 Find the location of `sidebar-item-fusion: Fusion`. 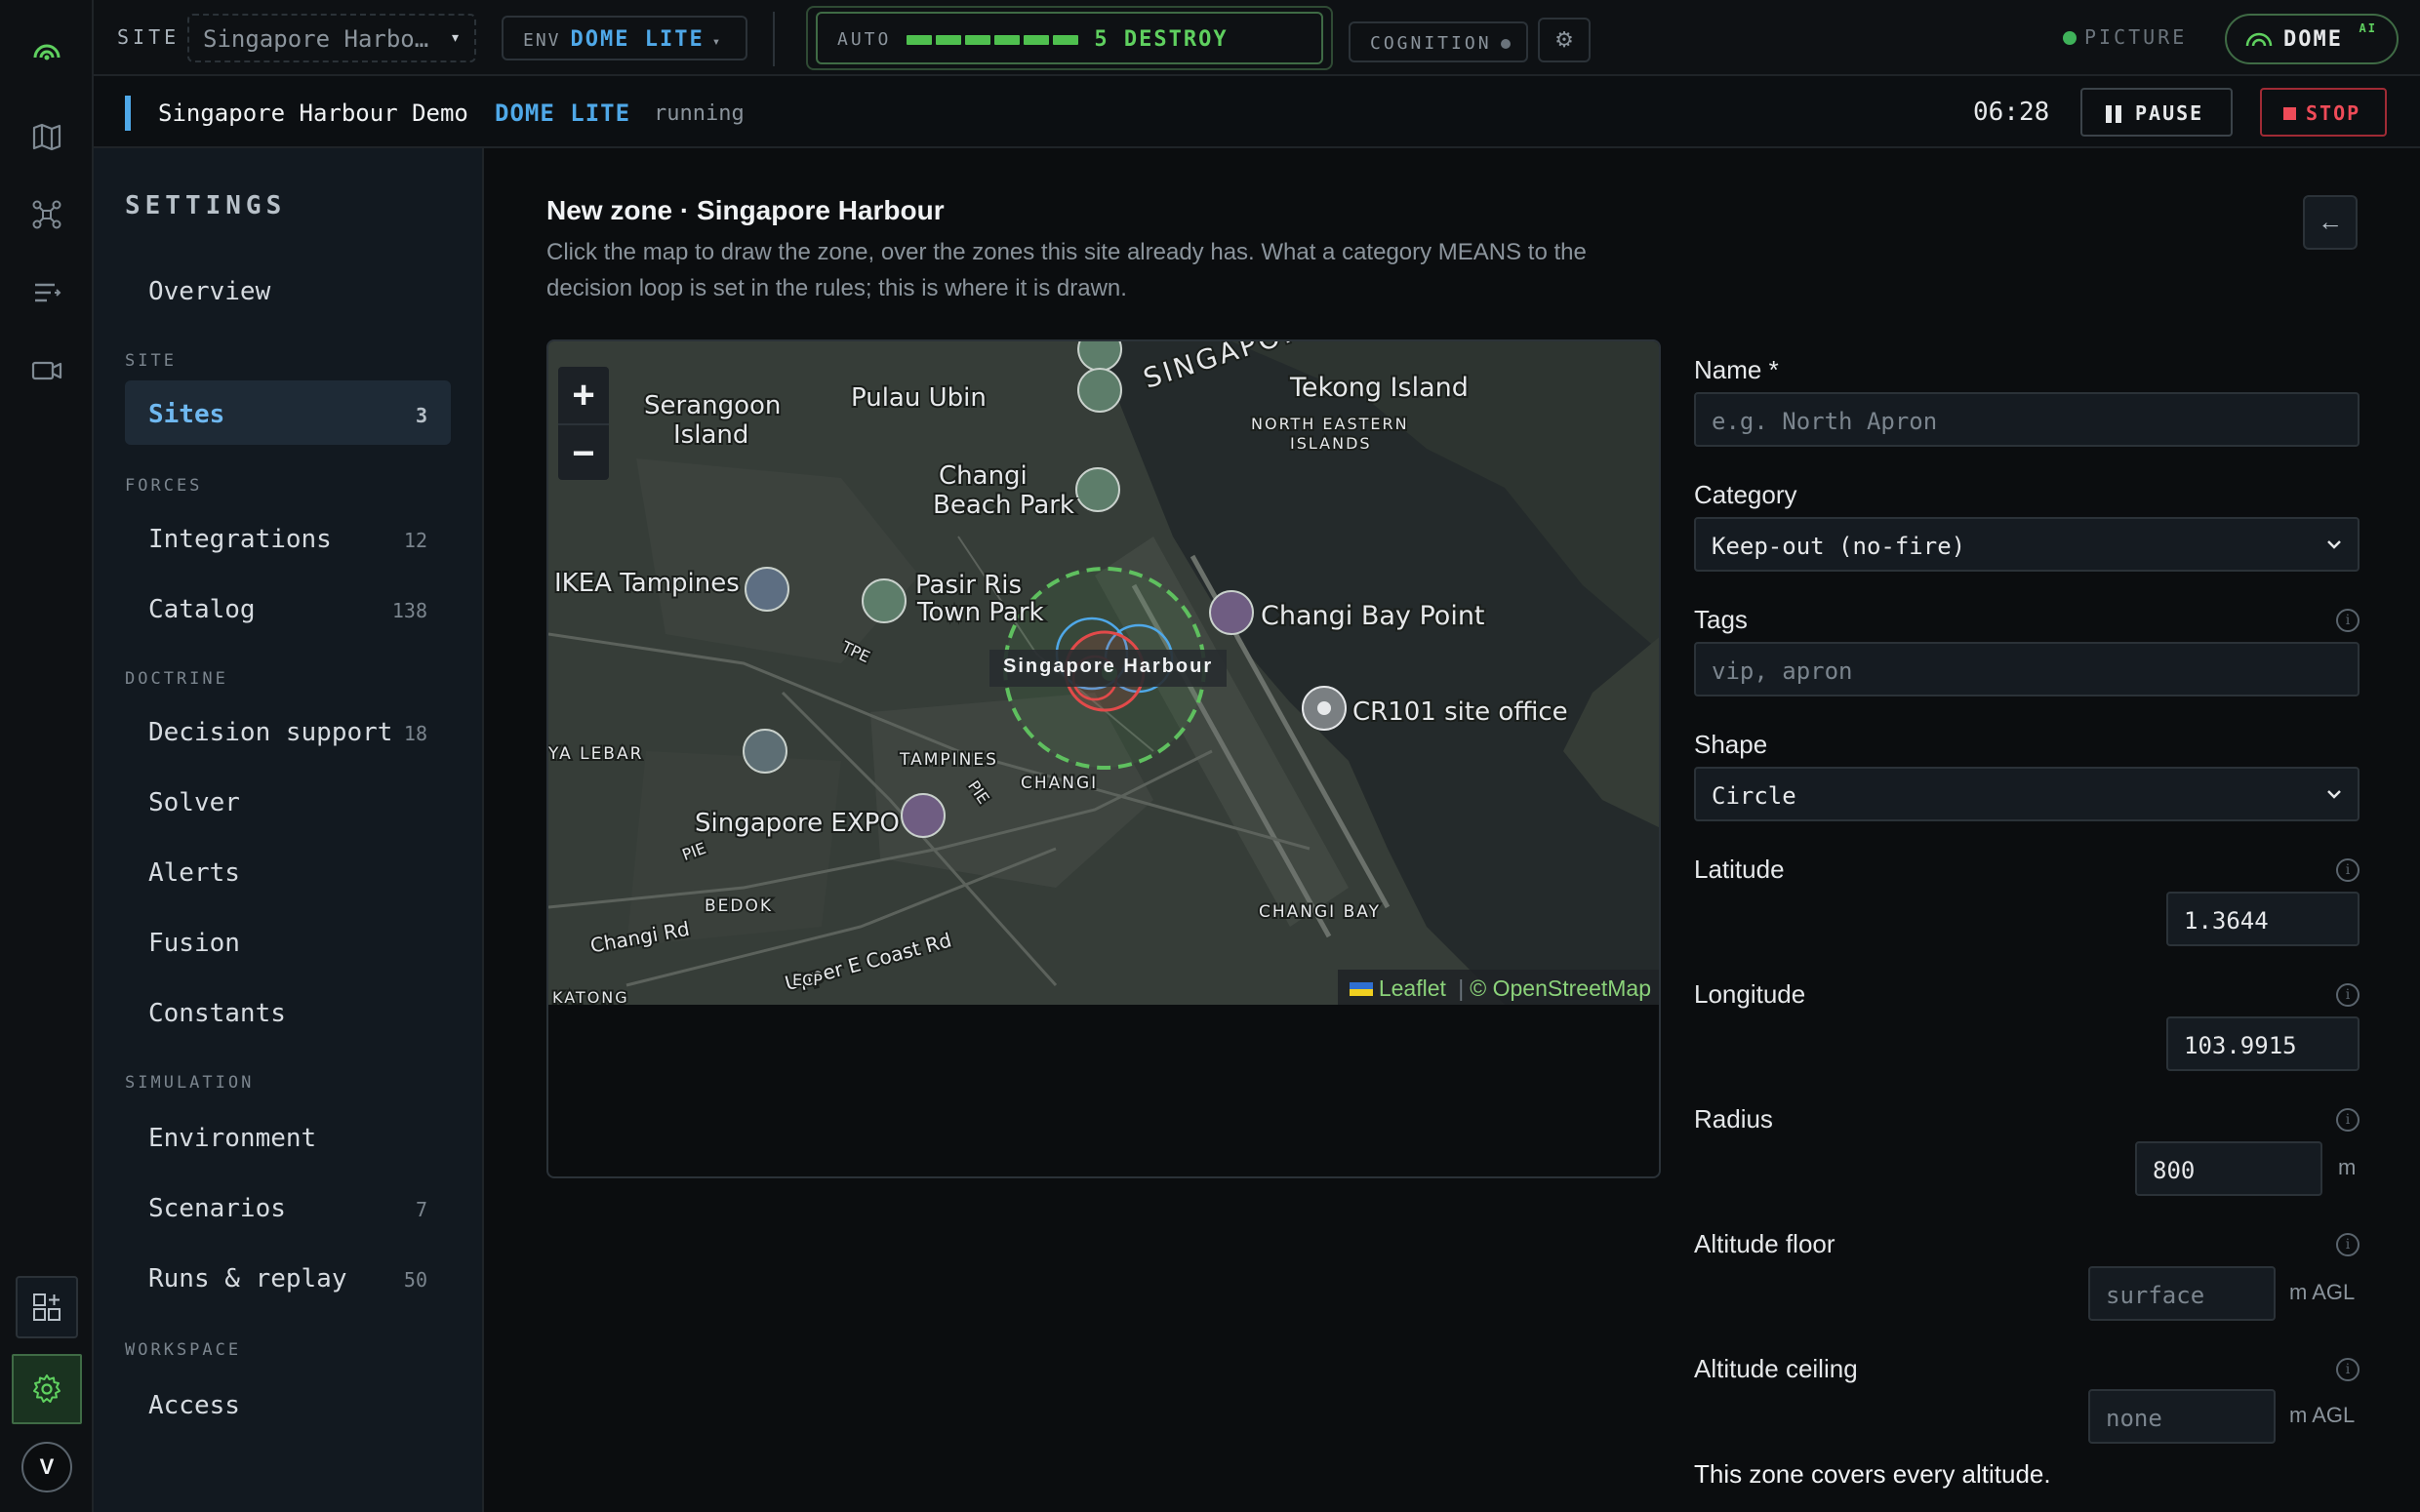

sidebar-item-fusion: Fusion is located at coordinates (288, 941).